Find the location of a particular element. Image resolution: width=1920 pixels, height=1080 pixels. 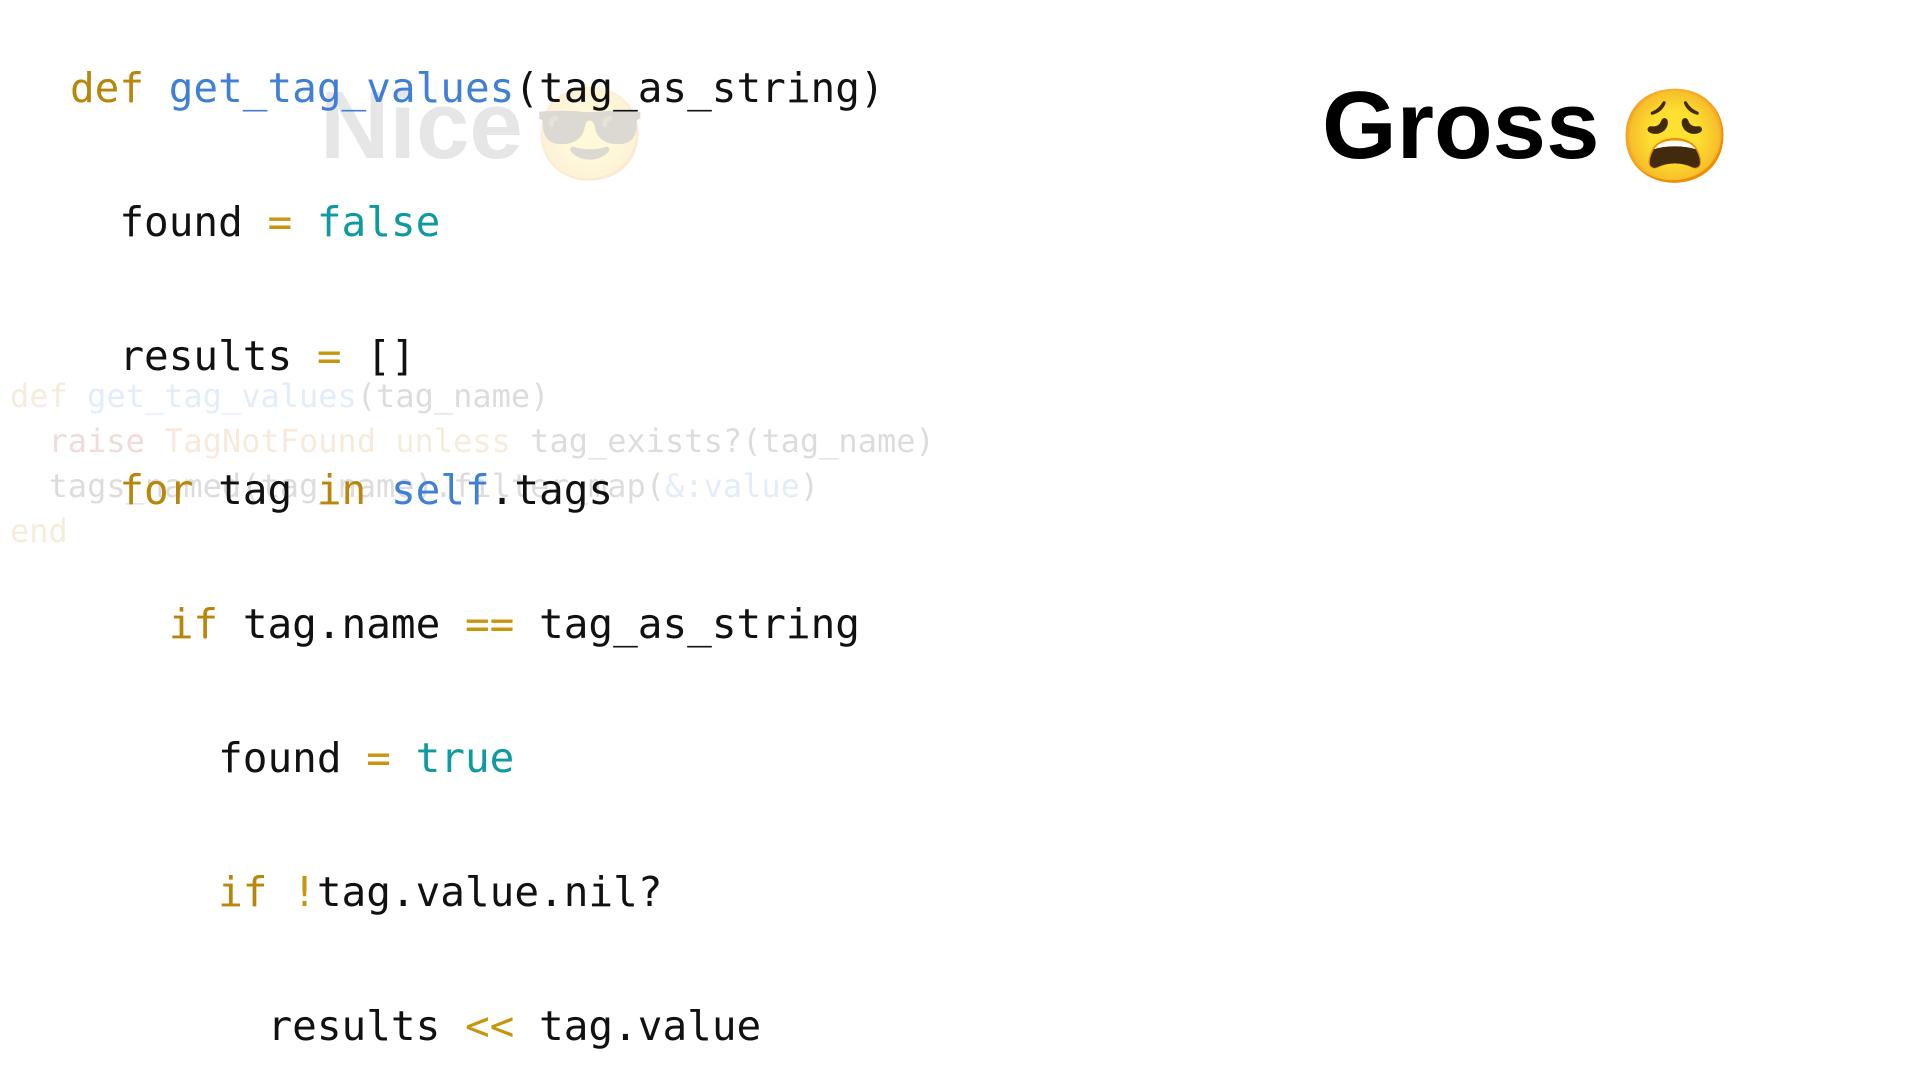

code-token: false is located at coordinates (378, 222).